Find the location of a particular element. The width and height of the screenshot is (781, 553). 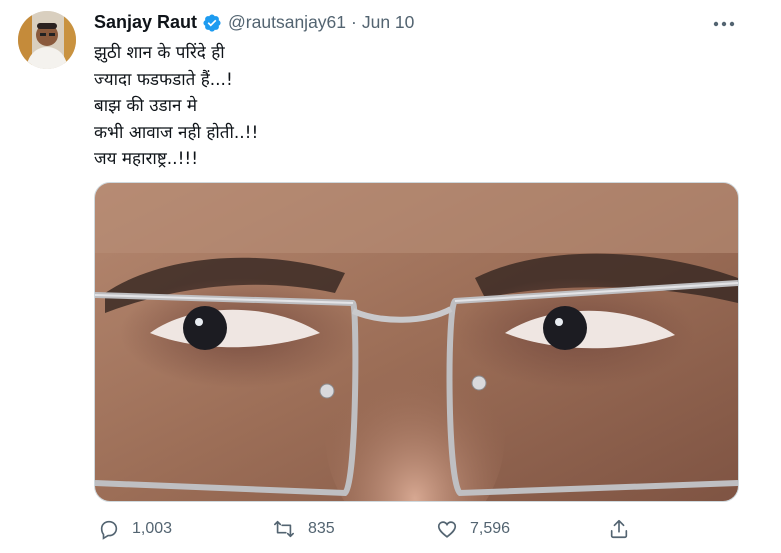

more-horizontal-icon is located at coordinates (724, 24).